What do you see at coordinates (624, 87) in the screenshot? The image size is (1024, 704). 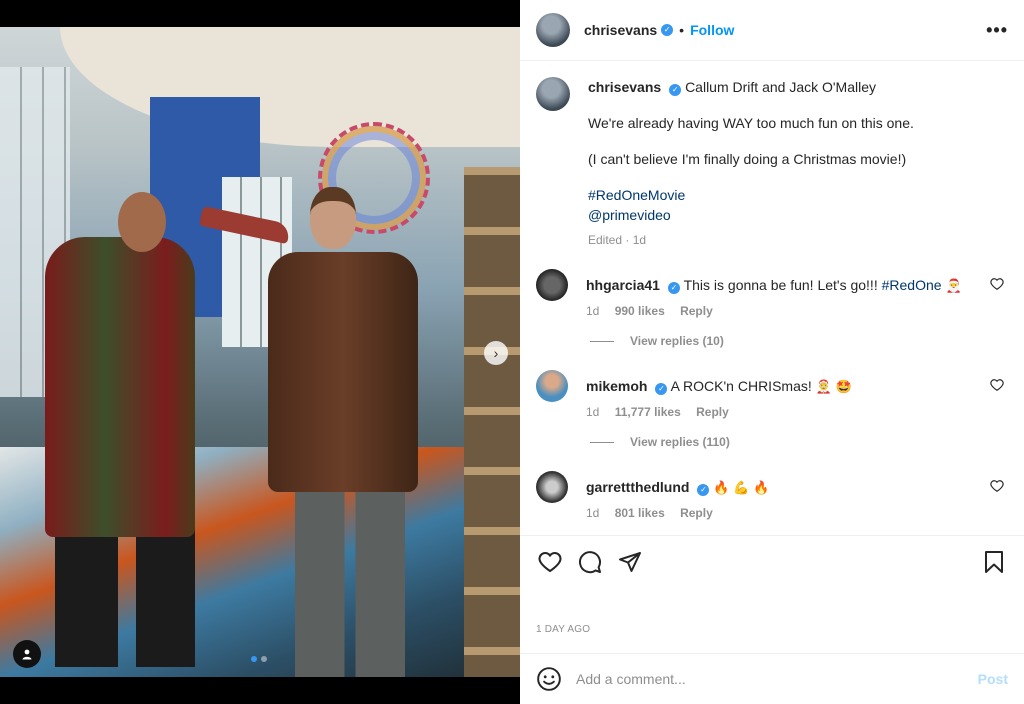 I see `caption-username: chrisevans` at bounding box center [624, 87].